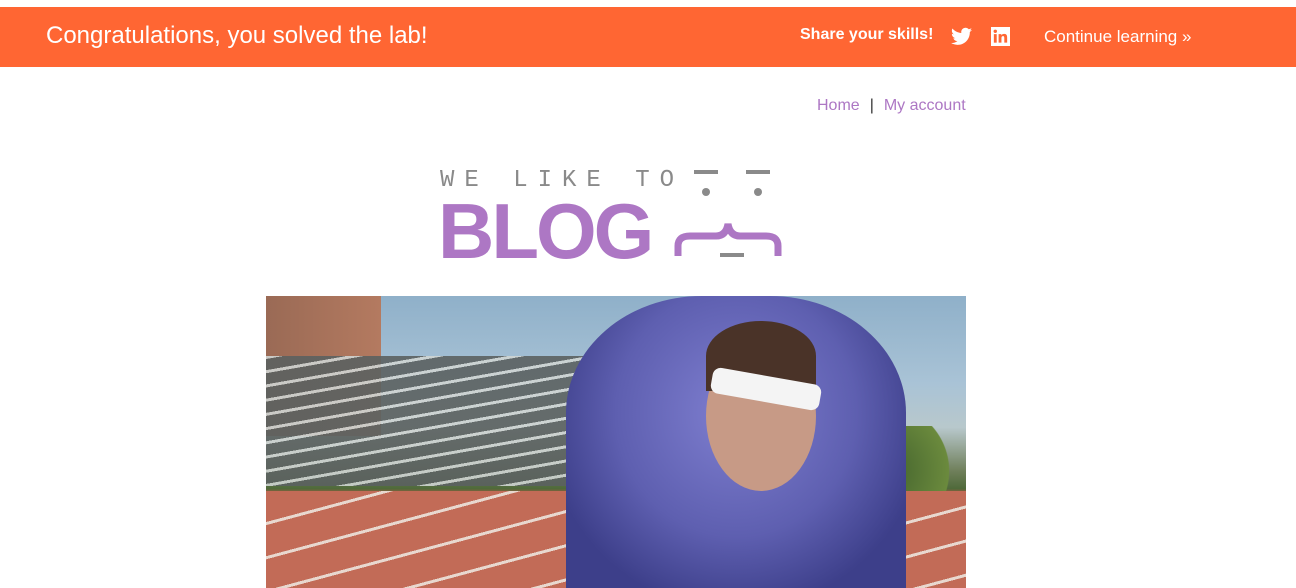 This screenshot has width=1296, height=588. What do you see at coordinates (237, 35) in the screenshot?
I see `banner-title: Congratulations, you solved the lab!` at bounding box center [237, 35].